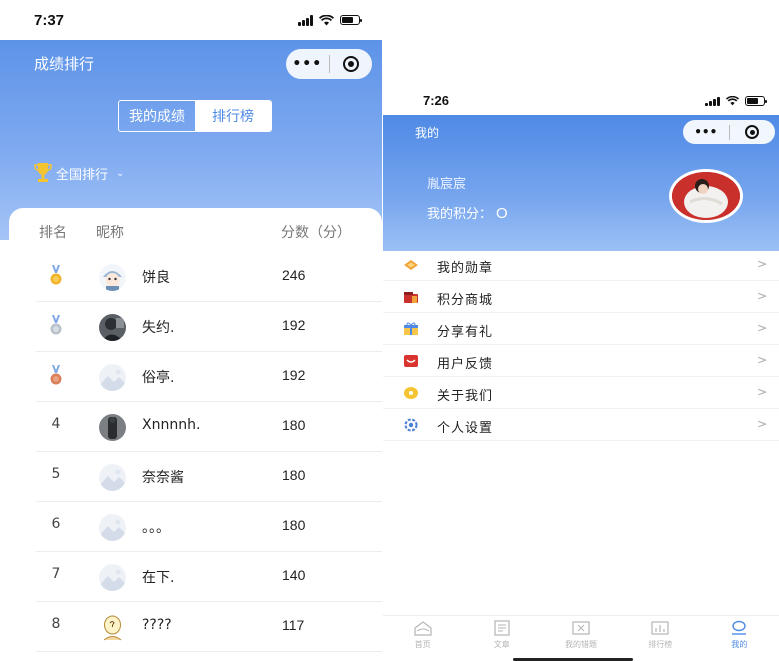  I want to click on system-icons, so click(736, 100).